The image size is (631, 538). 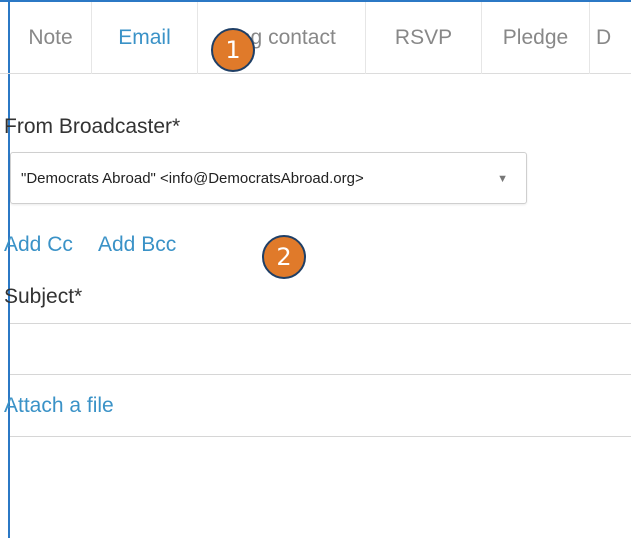 I want to click on caret-down-icon: ▼, so click(x=502, y=179).